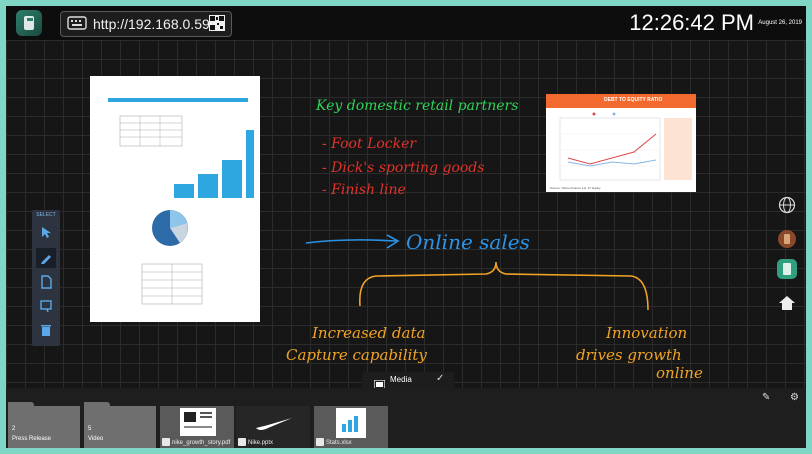 This screenshot has height=454, width=812. I want to click on pen-icon, so click(46, 258).